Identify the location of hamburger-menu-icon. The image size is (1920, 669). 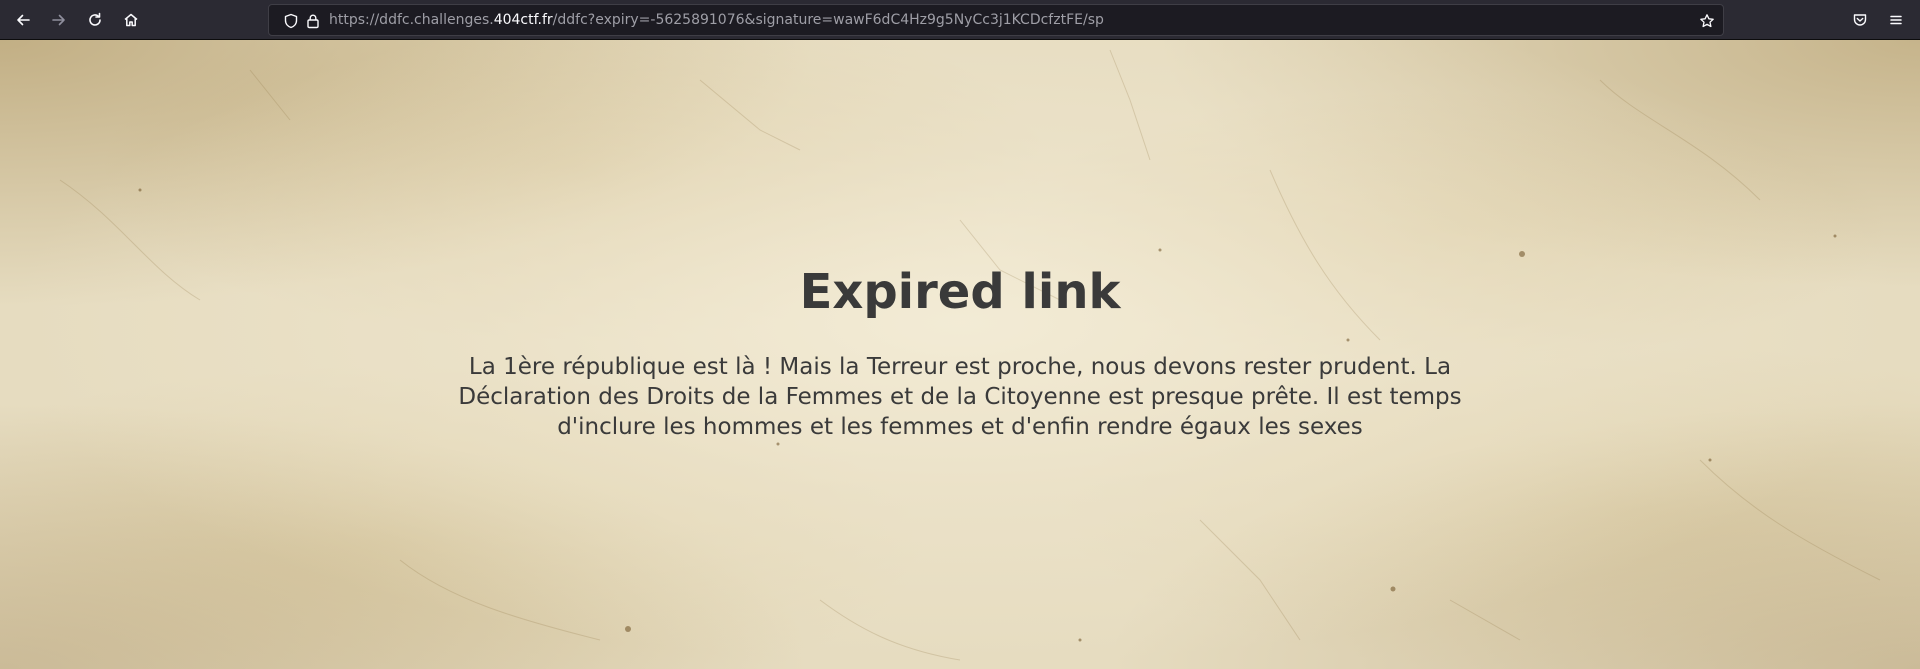
(1896, 20).